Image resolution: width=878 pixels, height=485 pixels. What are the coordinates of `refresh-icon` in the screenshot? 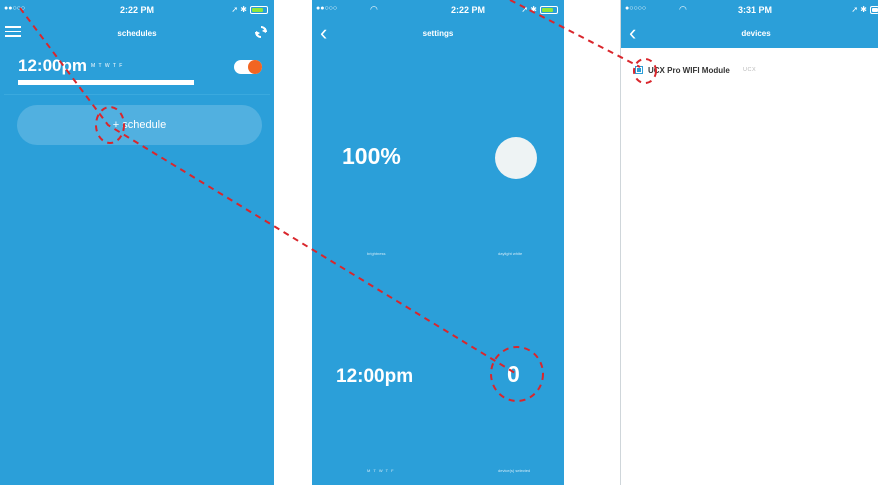 It's located at (261, 32).